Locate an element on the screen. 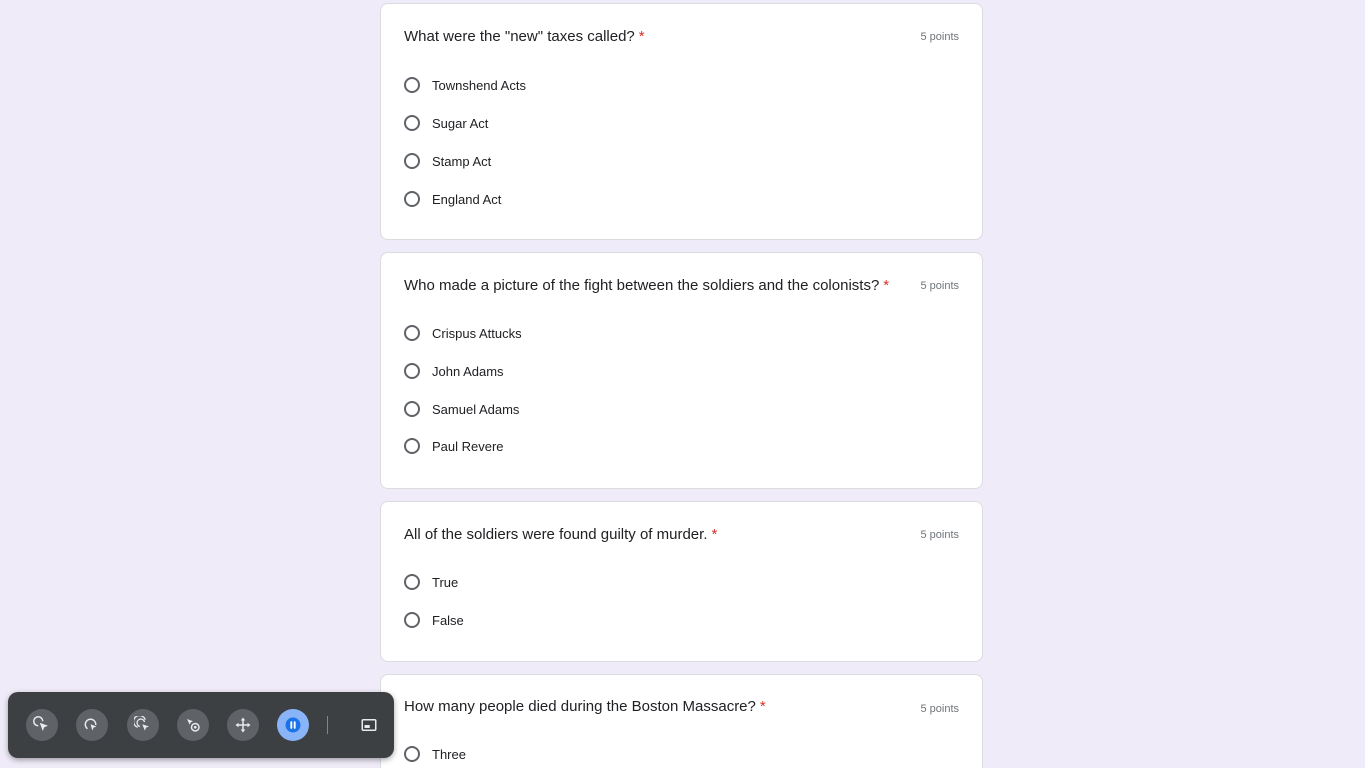 Image resolution: width=1365 pixels, height=768 pixels. option-samuel-adams: Samuel Adams is located at coordinates (461, 409).